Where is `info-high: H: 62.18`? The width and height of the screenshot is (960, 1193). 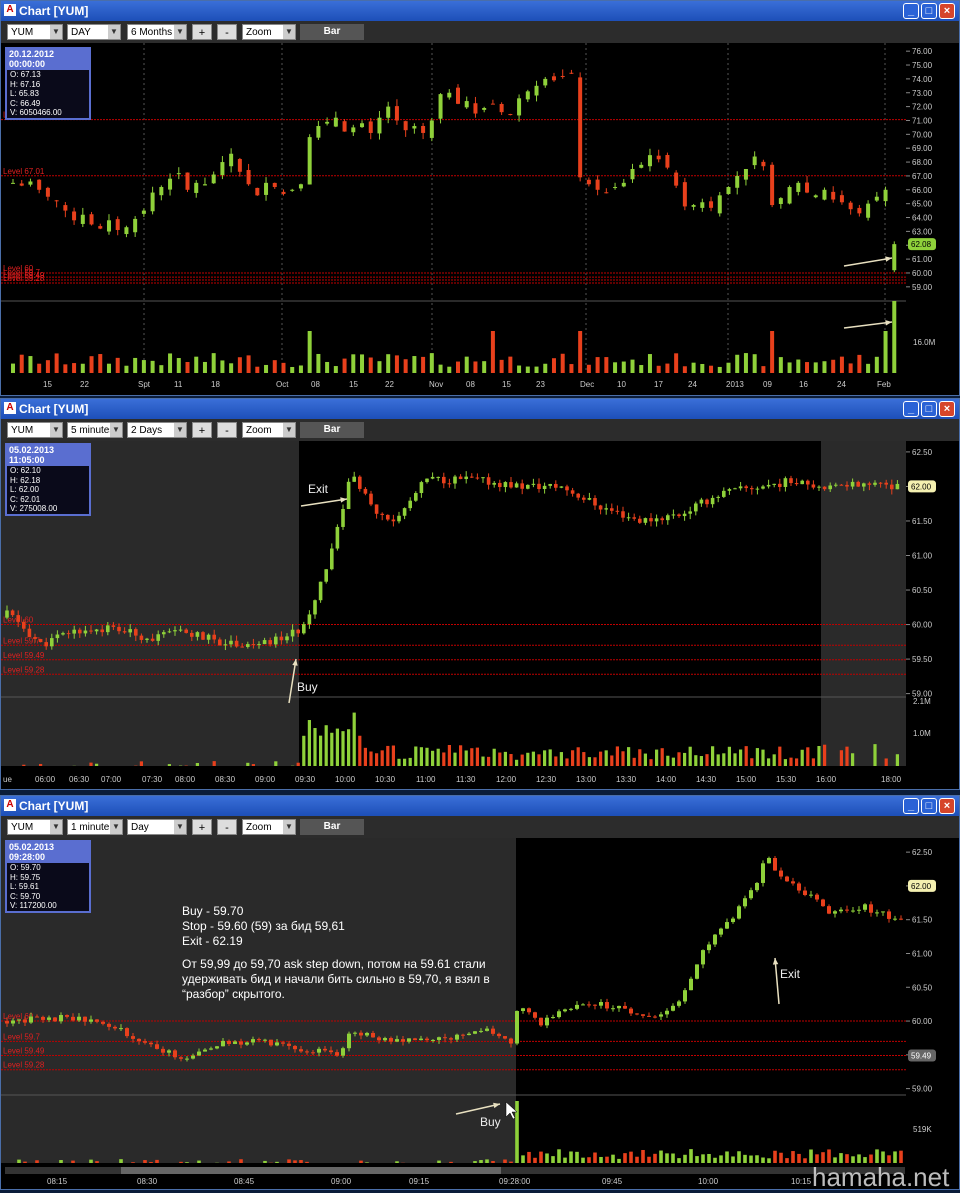
info-high: H: 62.18 is located at coordinates (48, 481).